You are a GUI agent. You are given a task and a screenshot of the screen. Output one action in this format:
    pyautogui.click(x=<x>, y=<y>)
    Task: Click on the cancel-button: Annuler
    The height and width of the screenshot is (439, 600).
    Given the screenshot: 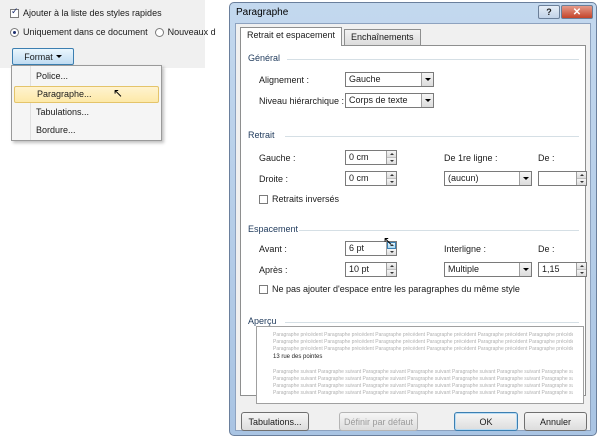 What is the action you would take?
    pyautogui.click(x=555, y=421)
    